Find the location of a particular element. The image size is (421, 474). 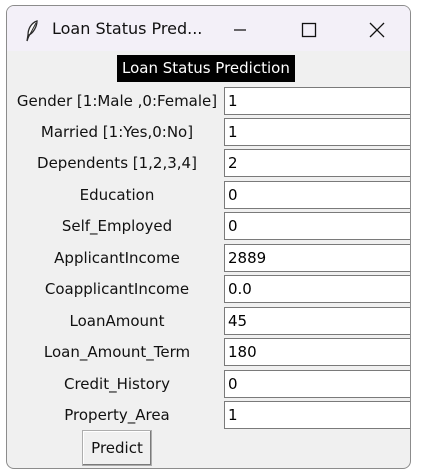

minimize-icon is located at coordinates (240, 30).